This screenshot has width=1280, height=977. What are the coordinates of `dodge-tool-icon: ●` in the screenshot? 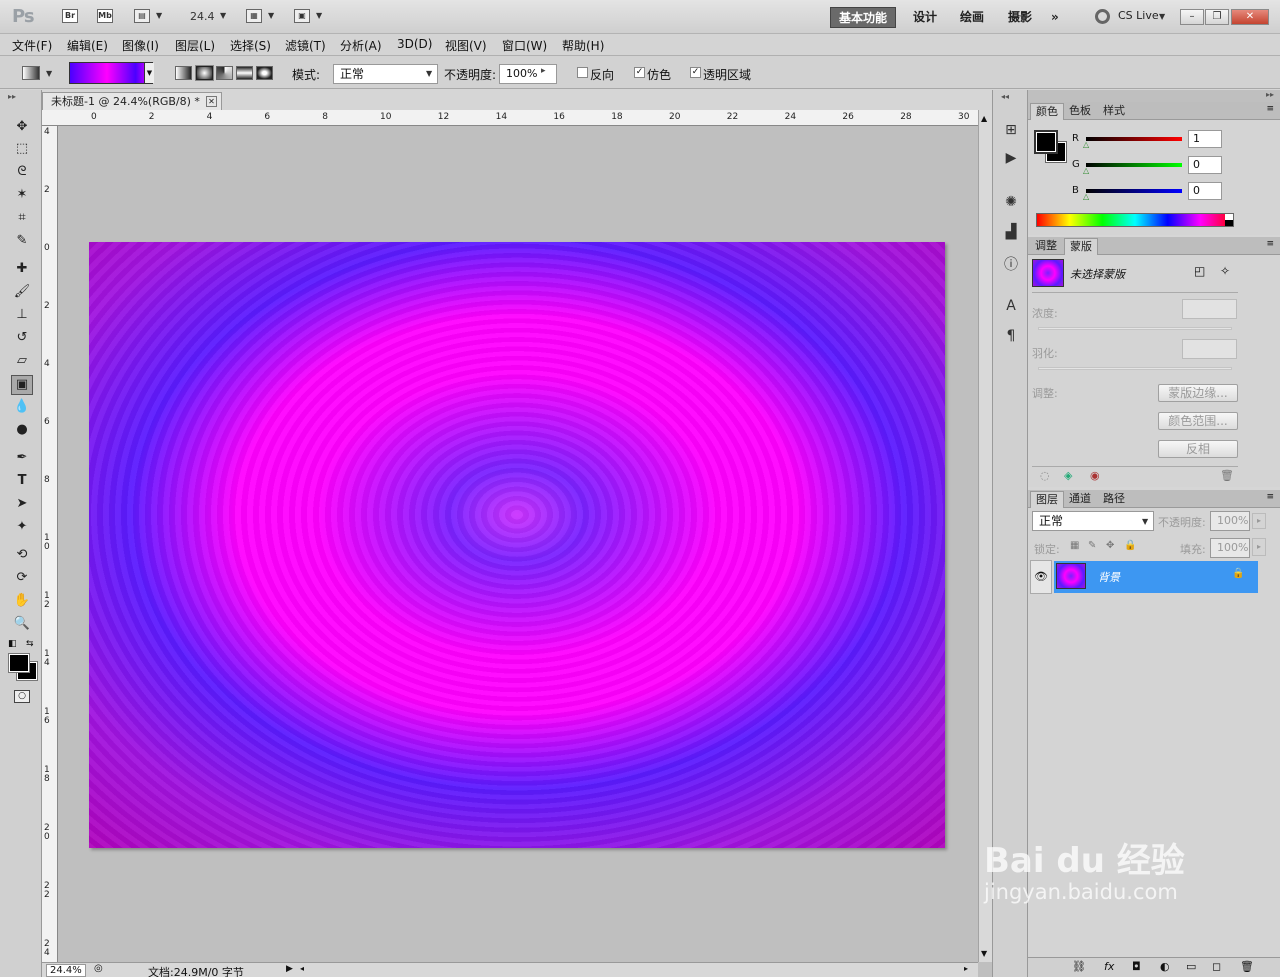 It's located at (22, 430).